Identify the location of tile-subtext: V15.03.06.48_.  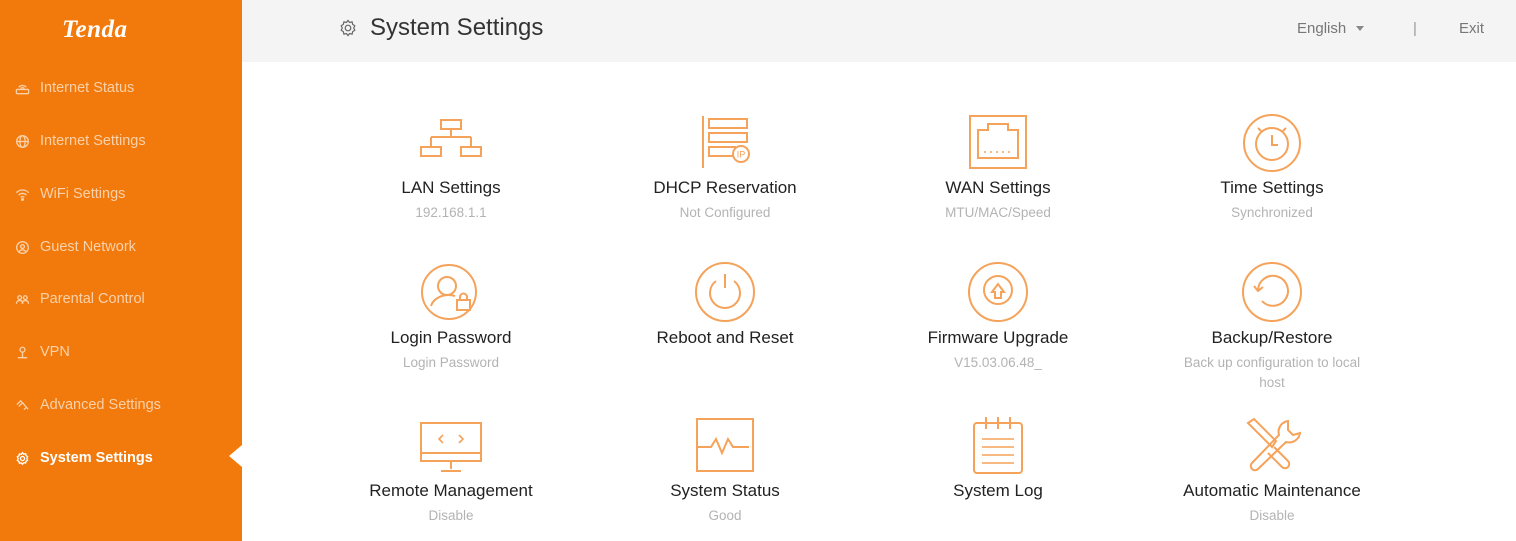
(998, 362).